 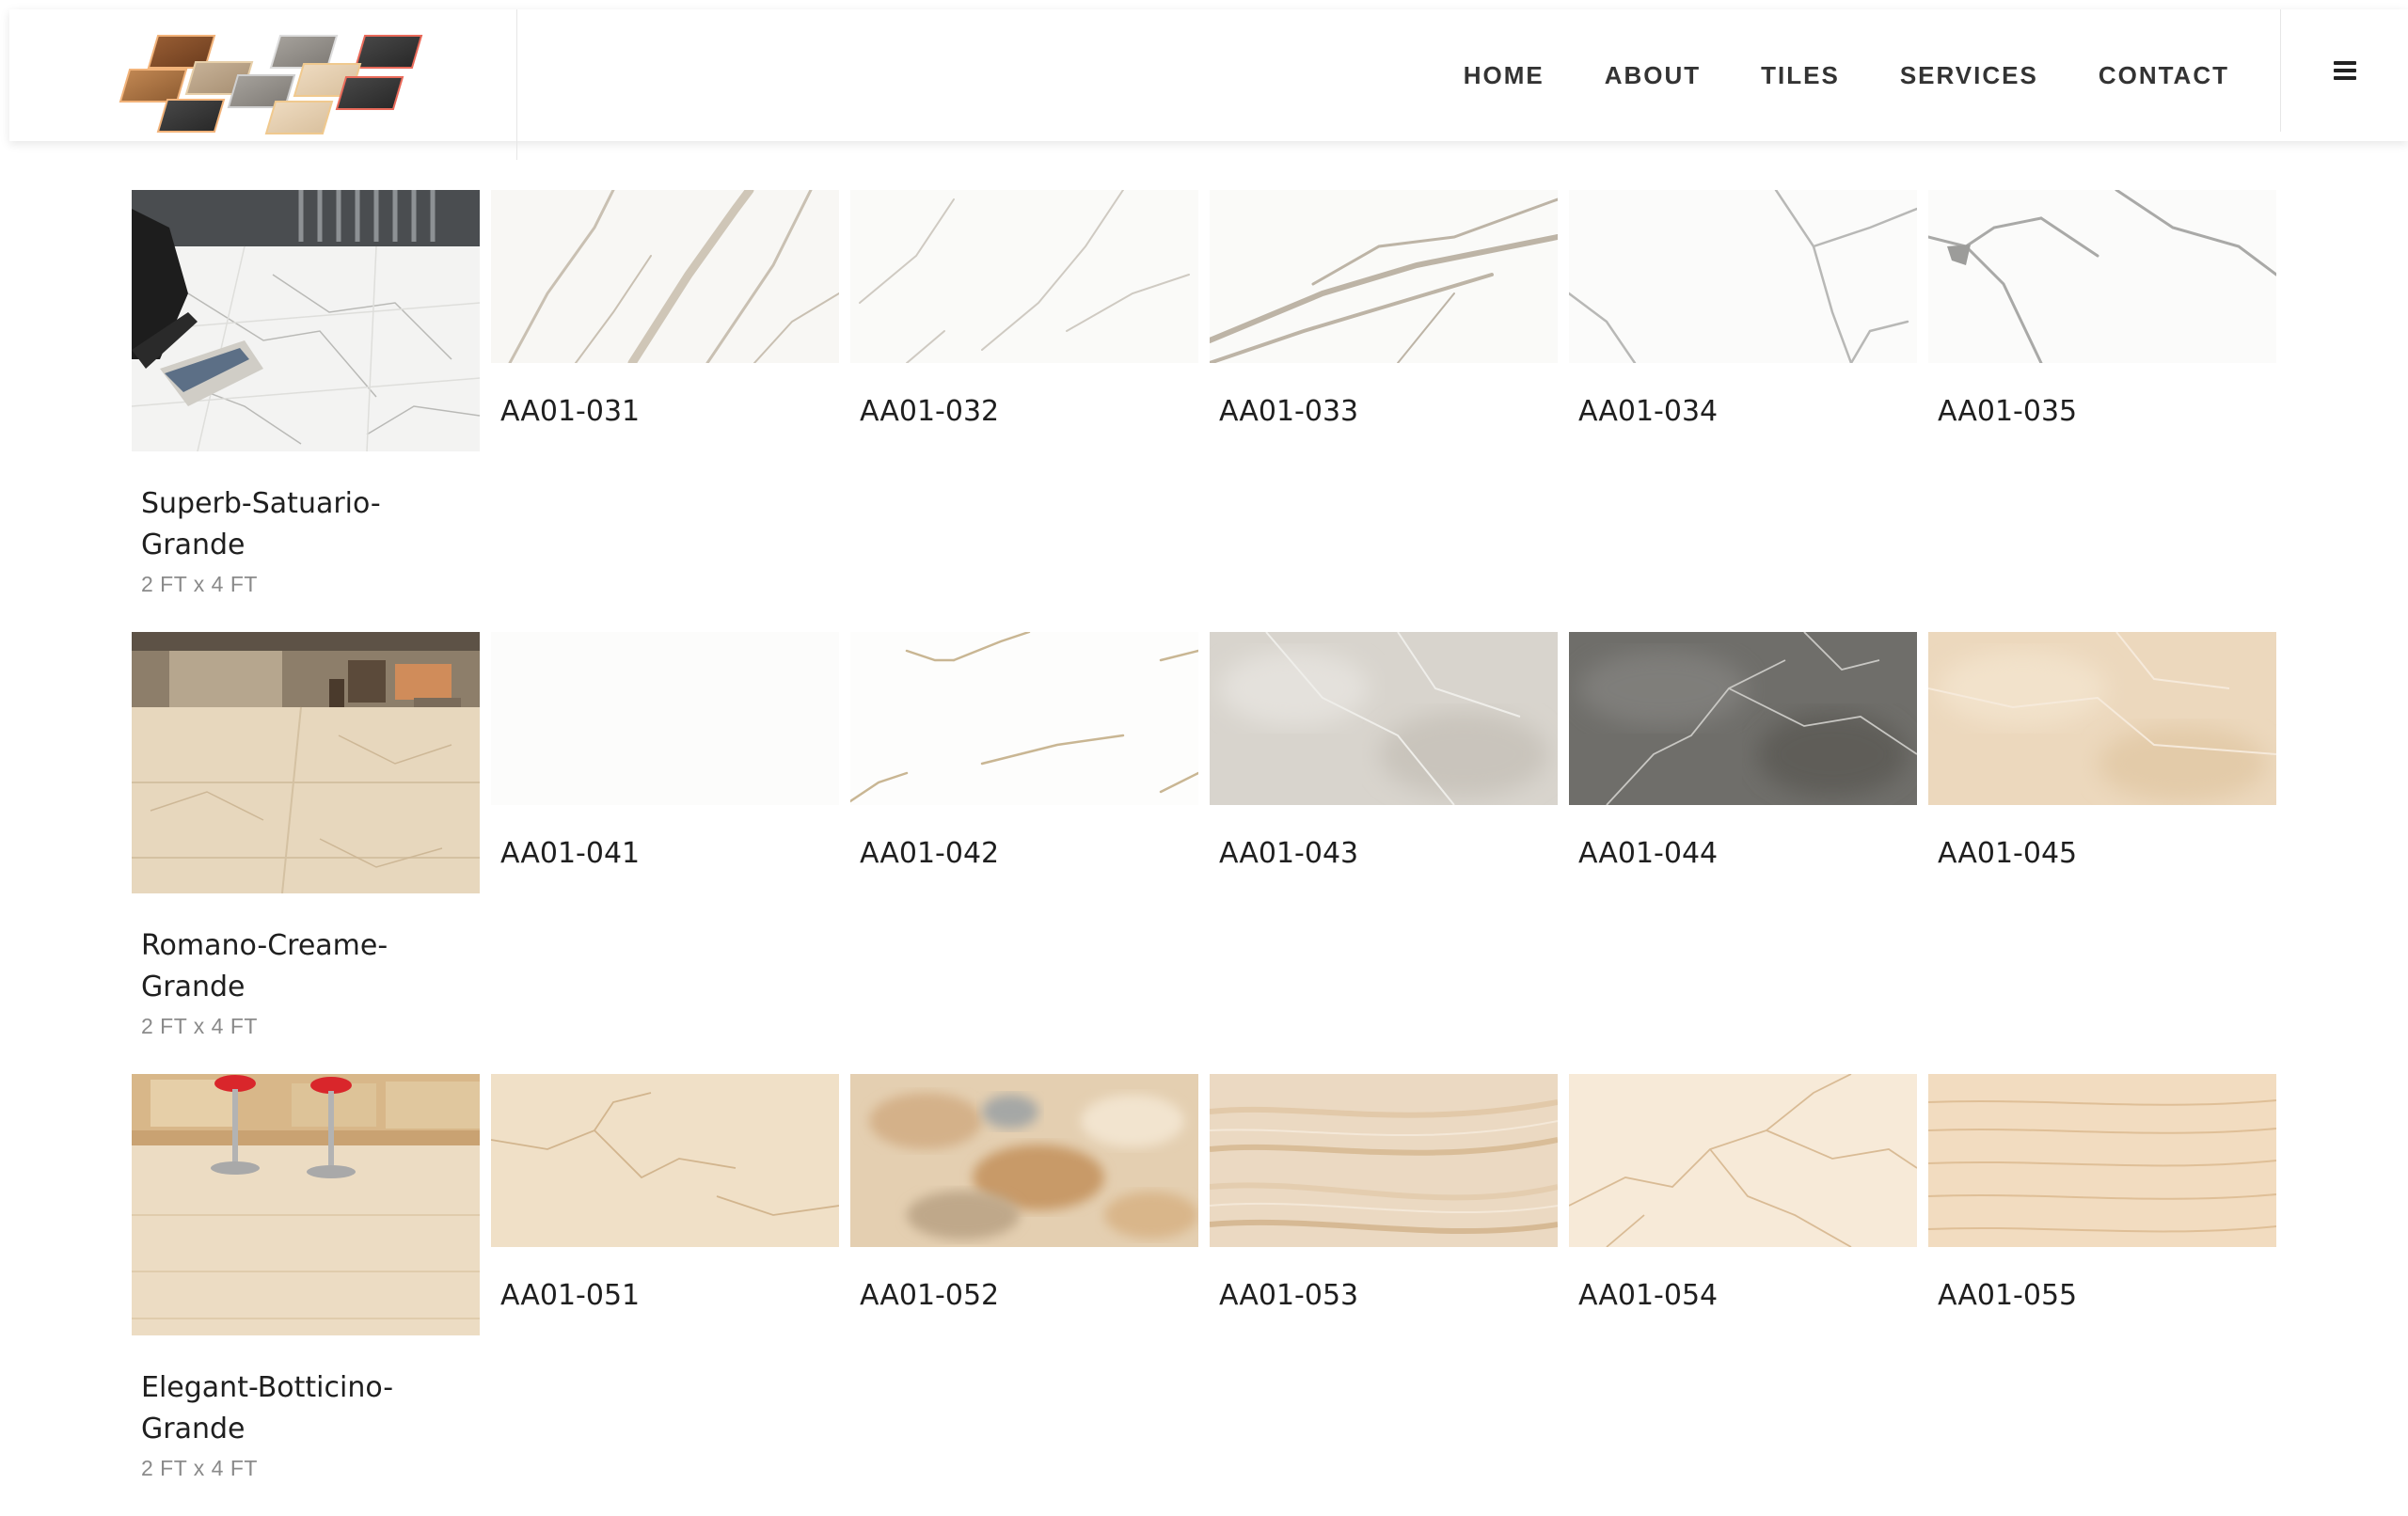 What do you see at coordinates (670, 411) in the screenshot?
I see `tile-code: AA01-031` at bounding box center [670, 411].